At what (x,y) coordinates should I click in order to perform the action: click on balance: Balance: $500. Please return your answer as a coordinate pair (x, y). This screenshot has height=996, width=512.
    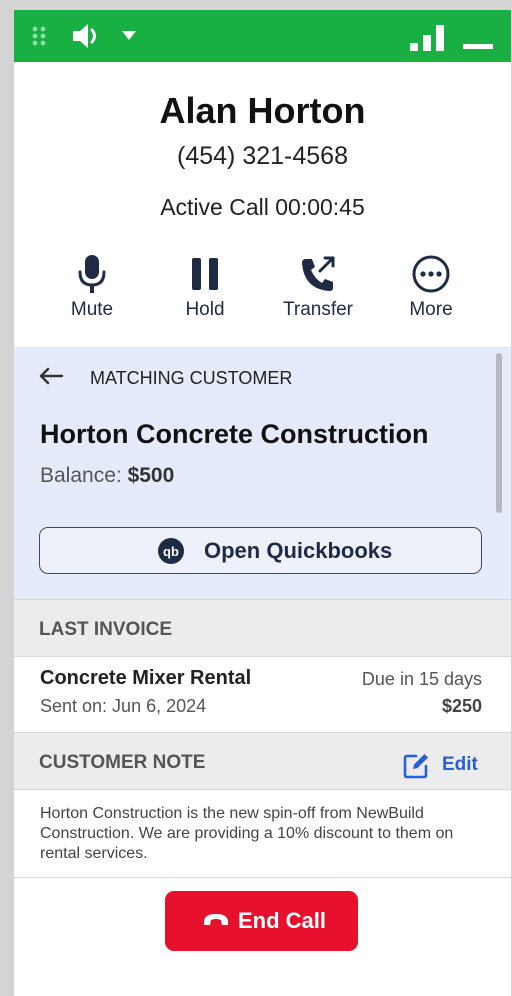
    Looking at the image, I should click on (107, 476).